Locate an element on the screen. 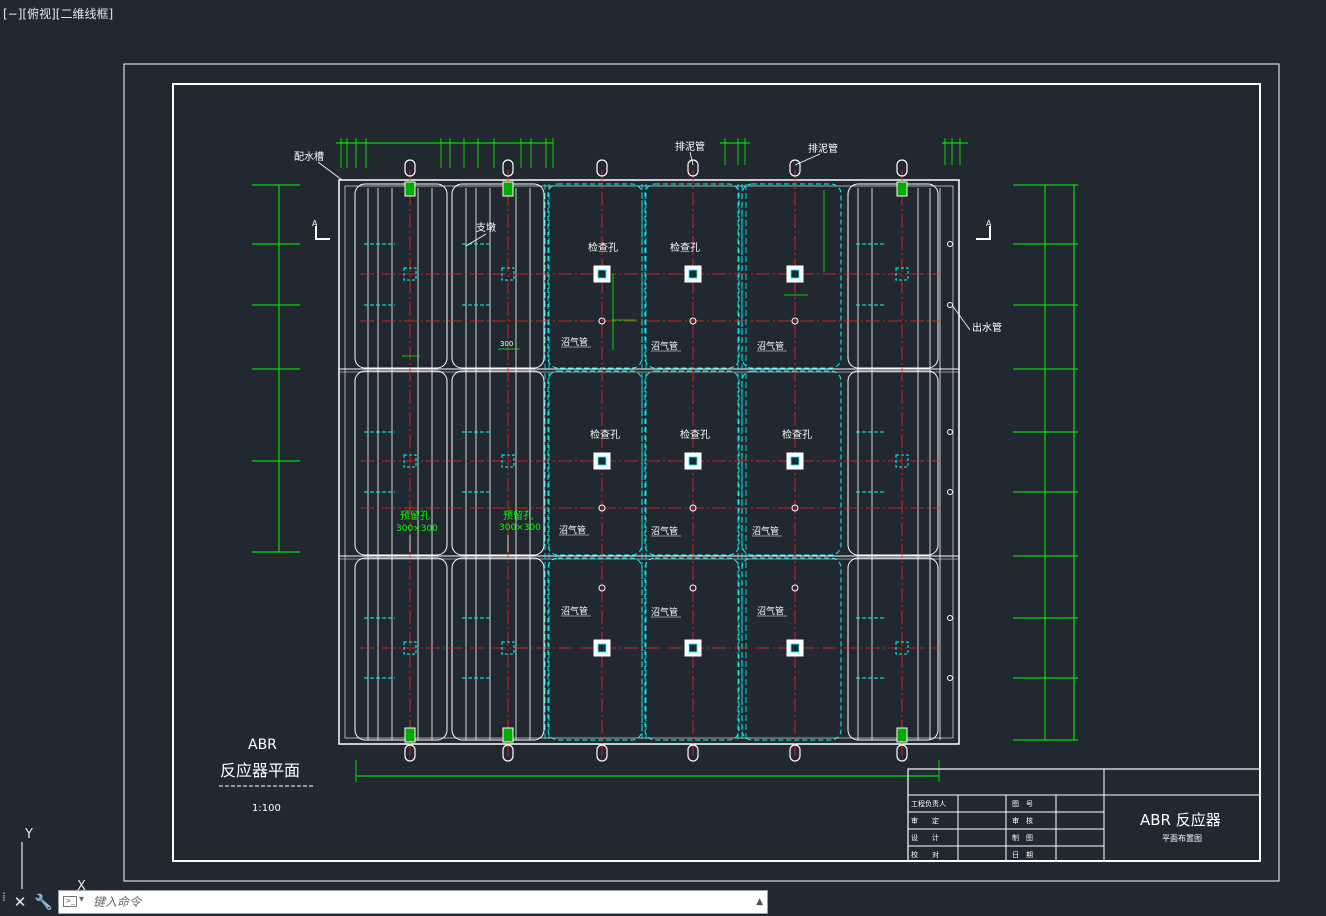 Image resolution: width=1326 pixels, height=916 pixels. label-distribution-tank: 配水槽 is located at coordinates (309, 156).